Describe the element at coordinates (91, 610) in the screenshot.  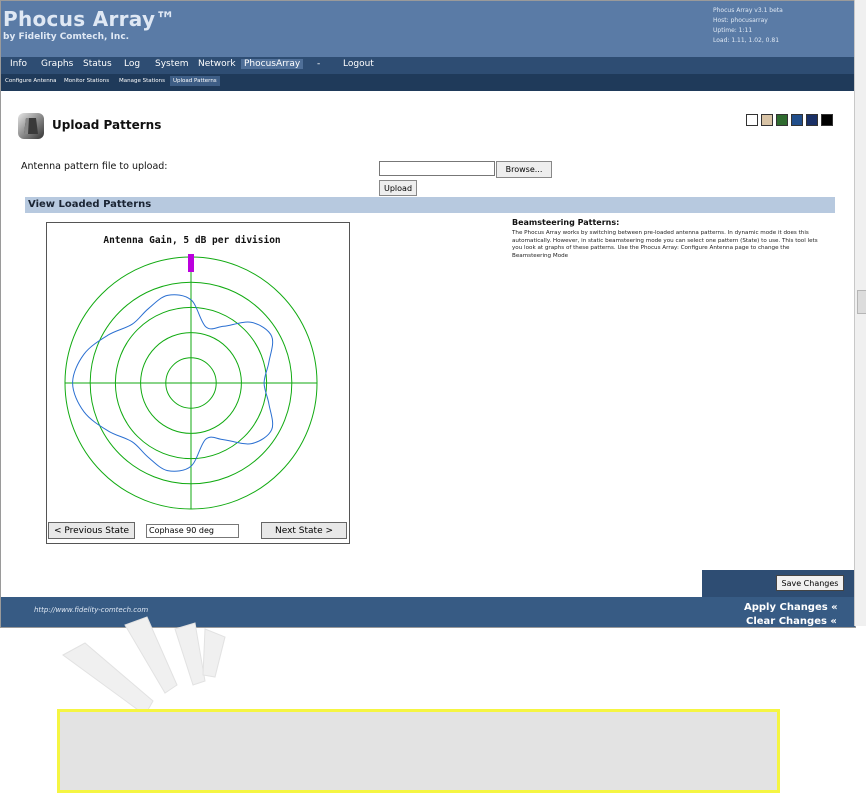
I see `footer-url: http://www.fidelity-comtech.com` at that location.